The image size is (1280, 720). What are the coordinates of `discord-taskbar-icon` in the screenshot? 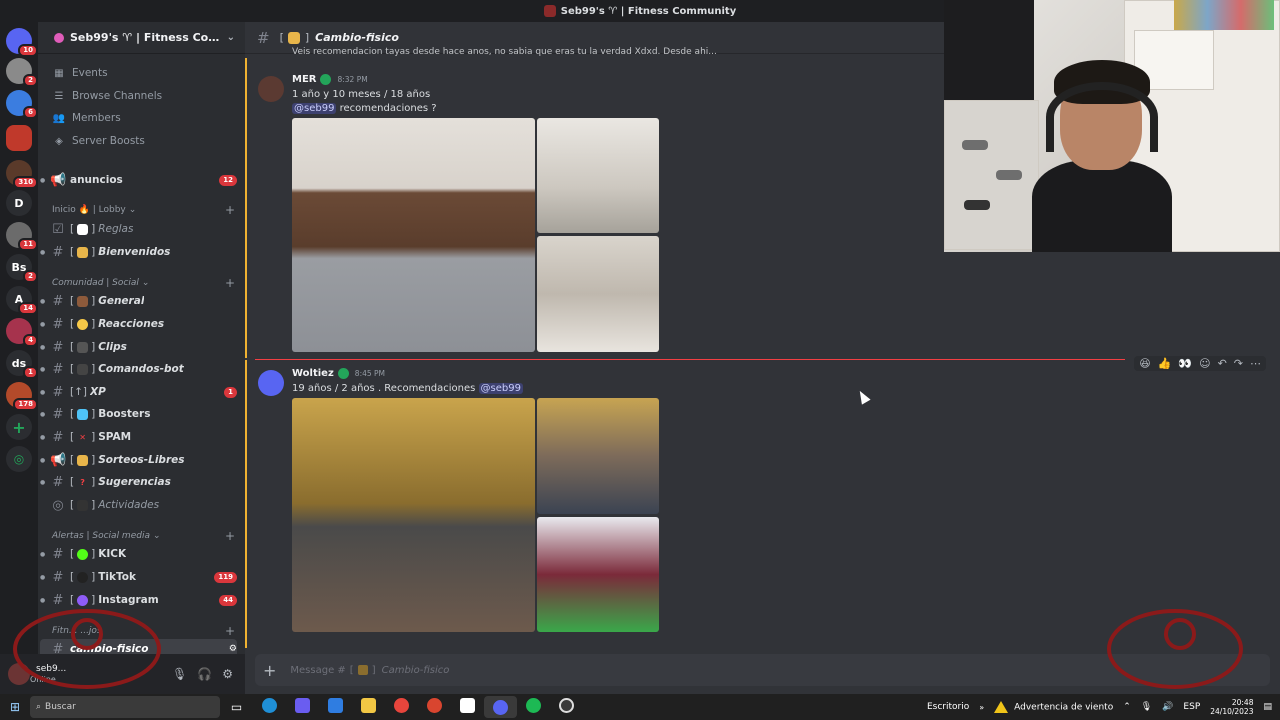 It's located at (500, 707).